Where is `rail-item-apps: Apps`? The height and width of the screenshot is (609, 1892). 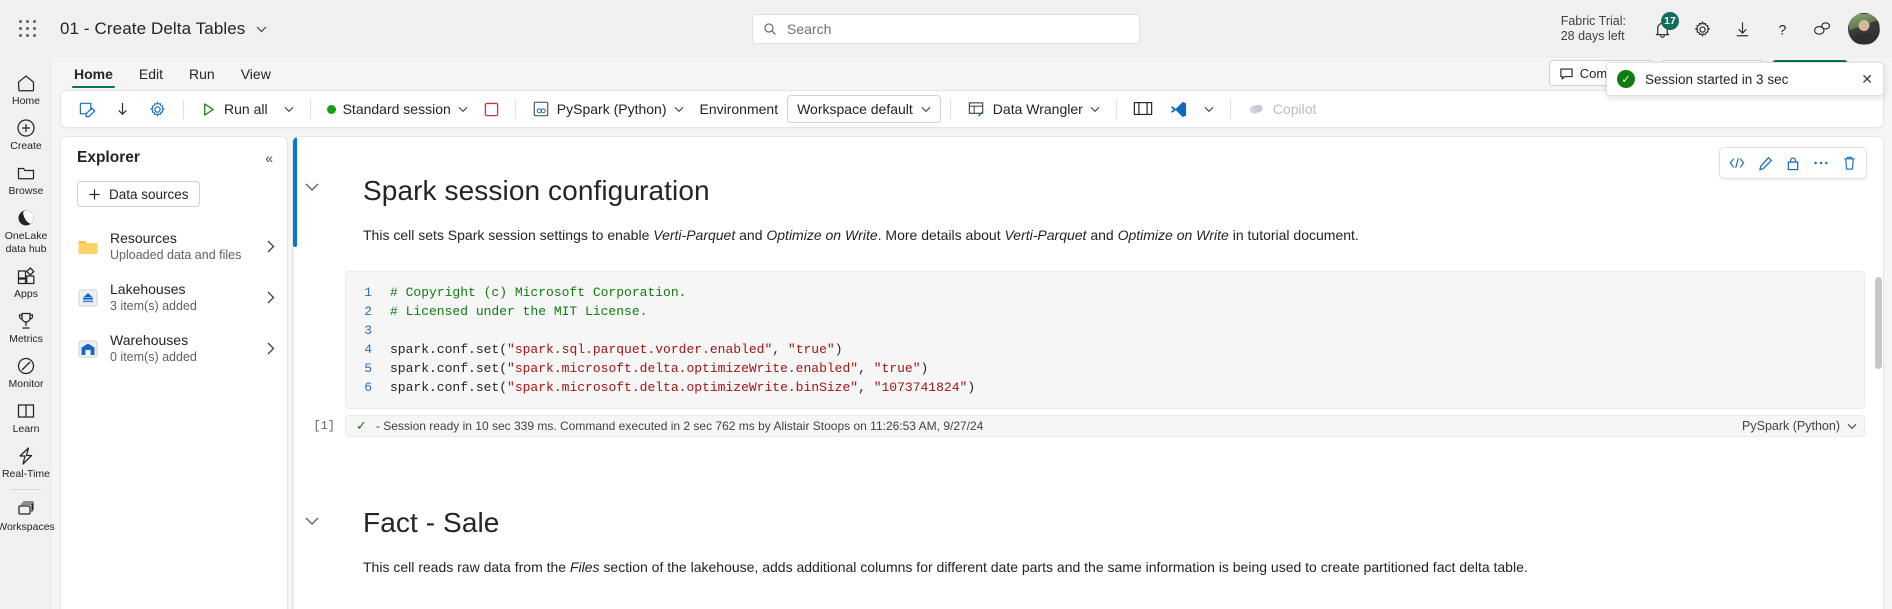 rail-item-apps: Apps is located at coordinates (26, 281).